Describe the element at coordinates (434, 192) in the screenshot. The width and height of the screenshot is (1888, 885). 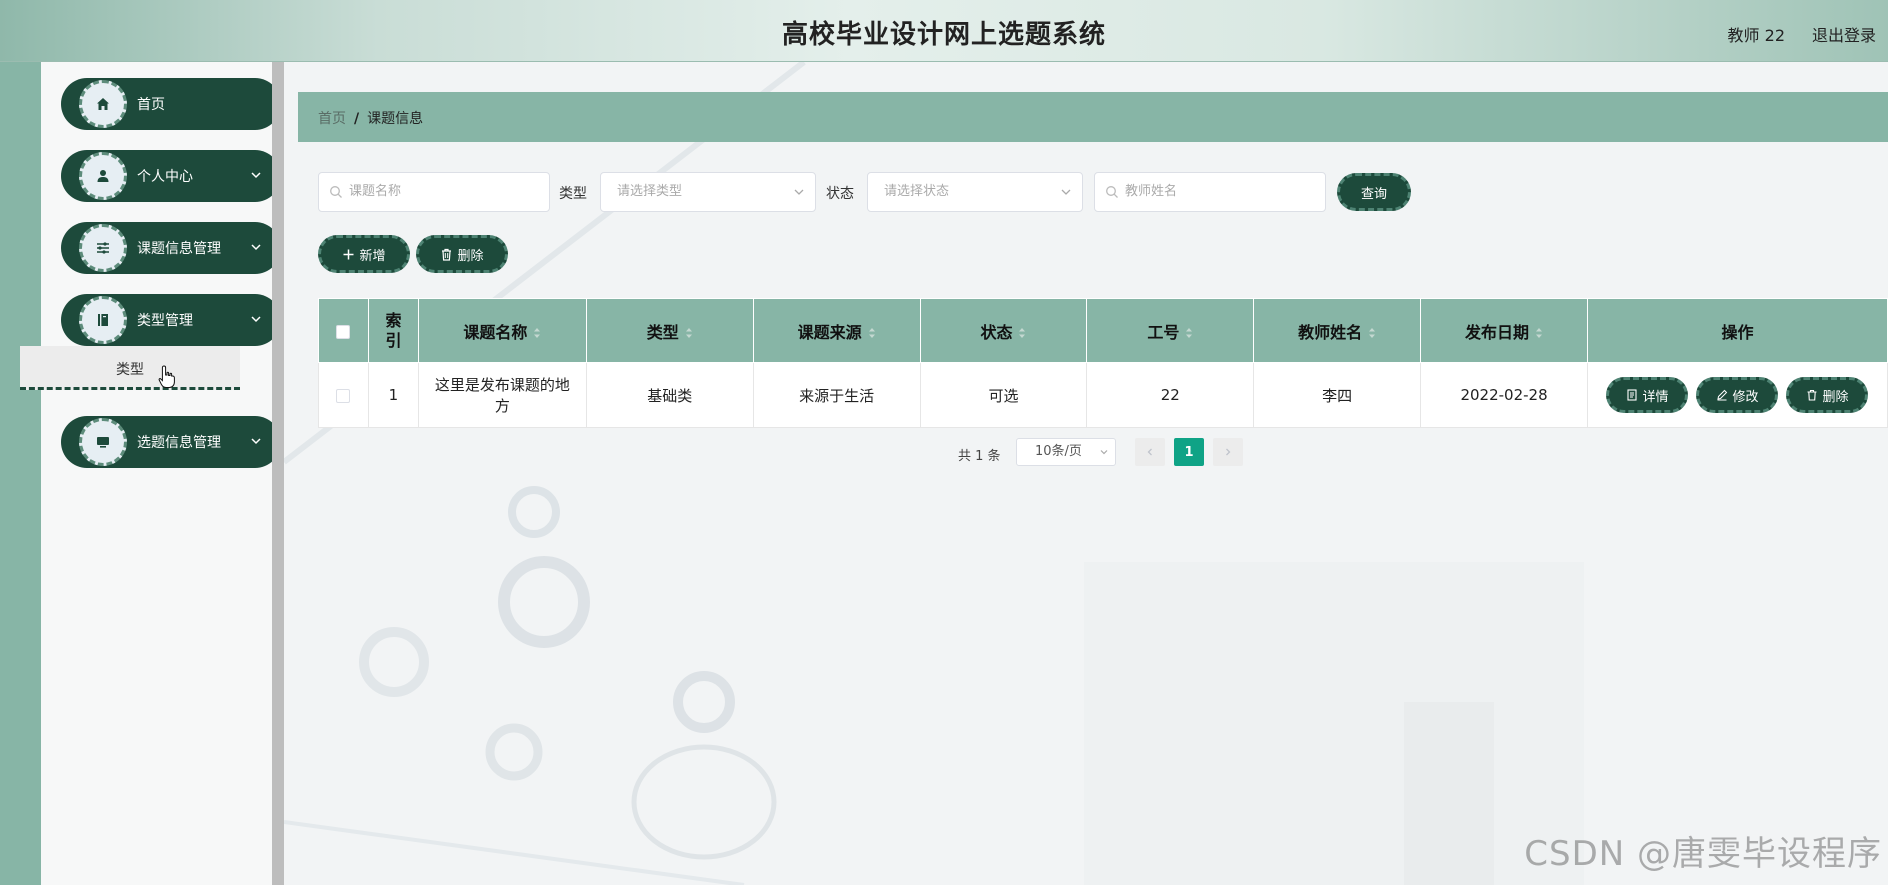
I see `topic-name-input: 课题名称` at that location.